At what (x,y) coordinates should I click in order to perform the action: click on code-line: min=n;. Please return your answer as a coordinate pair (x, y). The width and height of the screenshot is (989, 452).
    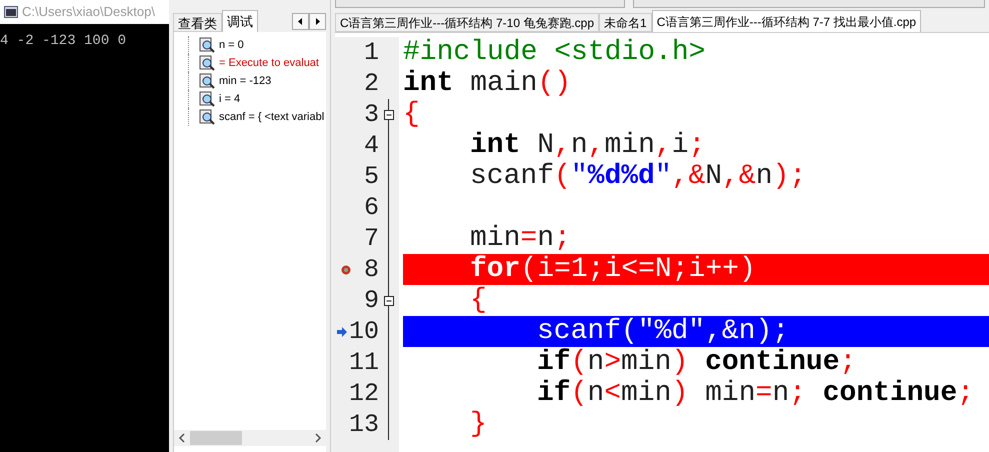
    Looking at the image, I should click on (520, 238).